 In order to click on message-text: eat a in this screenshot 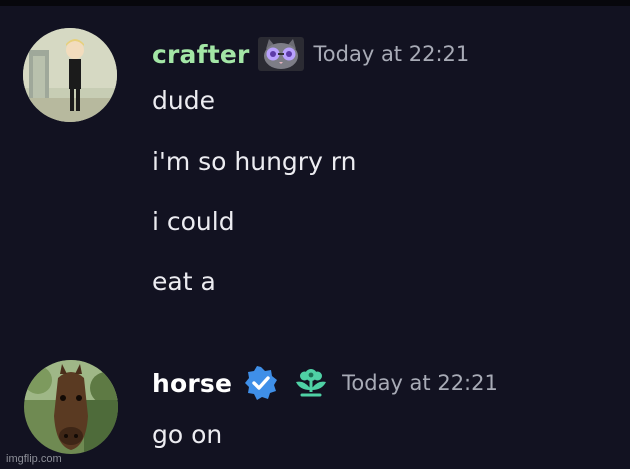, I will do `click(184, 281)`.